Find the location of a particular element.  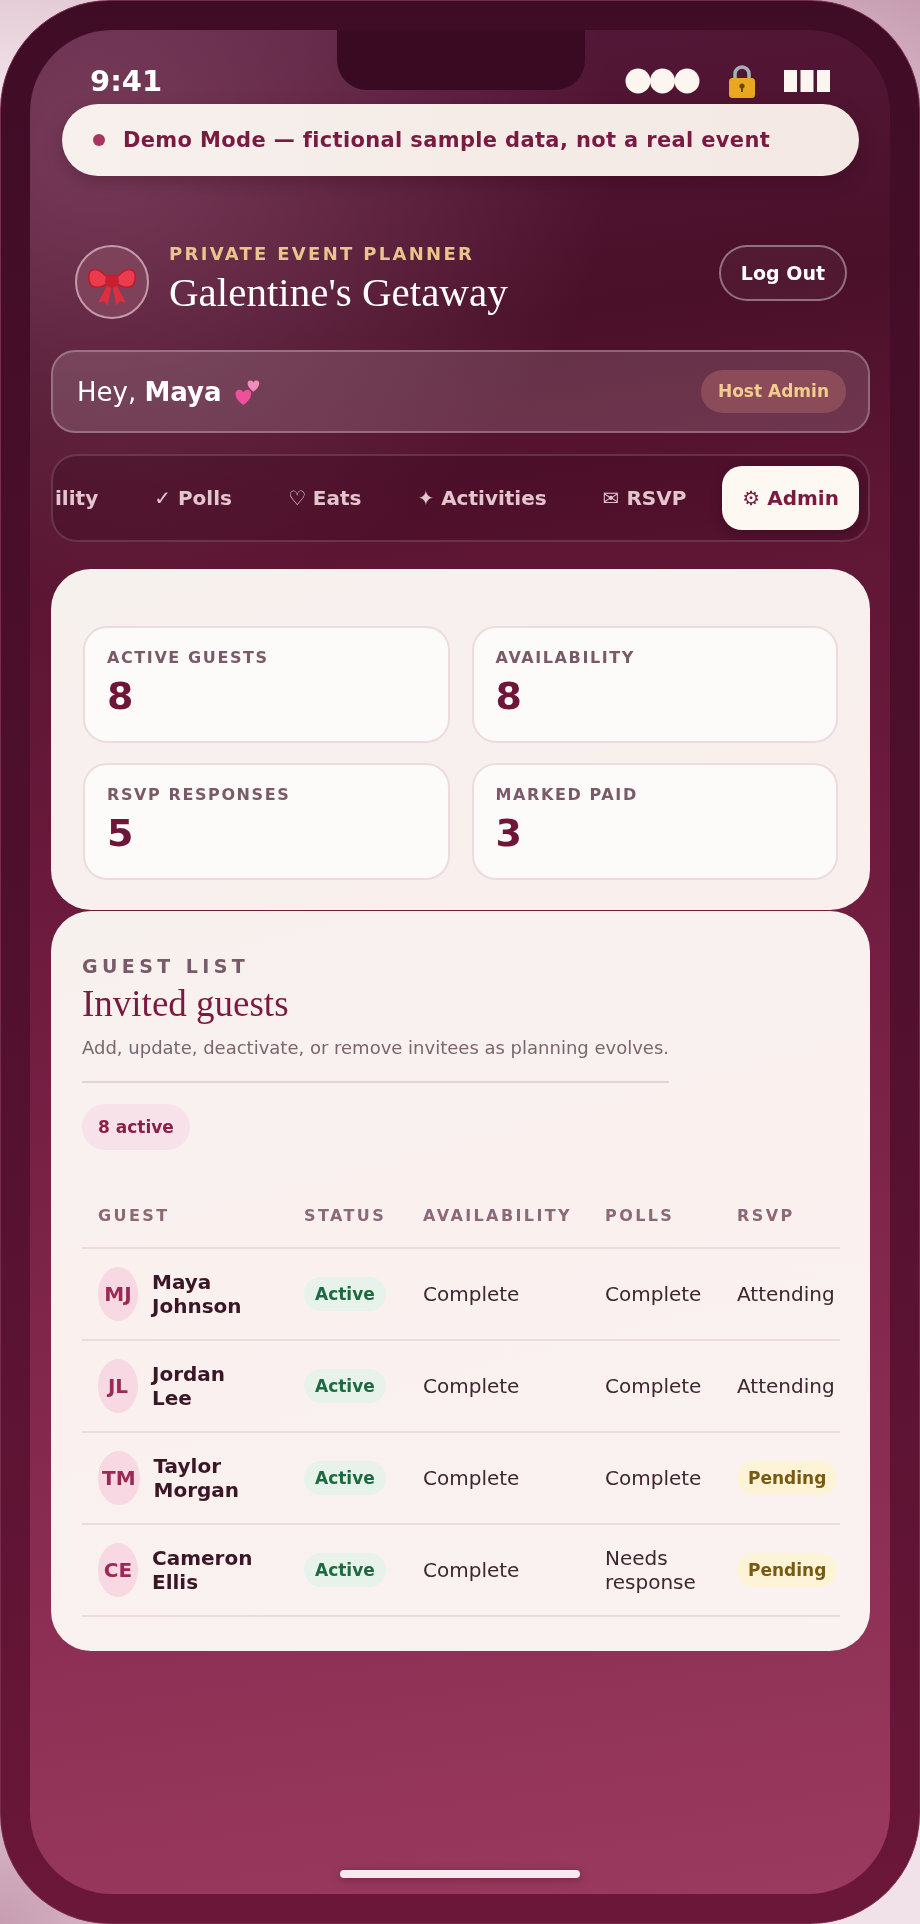

stat-value: 3 is located at coordinates (509, 833).